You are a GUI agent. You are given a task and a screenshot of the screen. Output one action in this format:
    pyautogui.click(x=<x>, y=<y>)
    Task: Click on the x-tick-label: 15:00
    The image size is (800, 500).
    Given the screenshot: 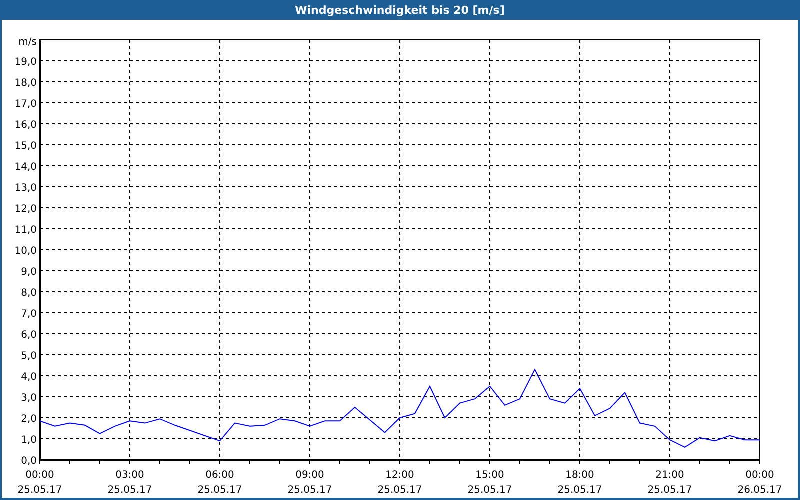 What is the action you would take?
    pyautogui.click(x=490, y=475)
    